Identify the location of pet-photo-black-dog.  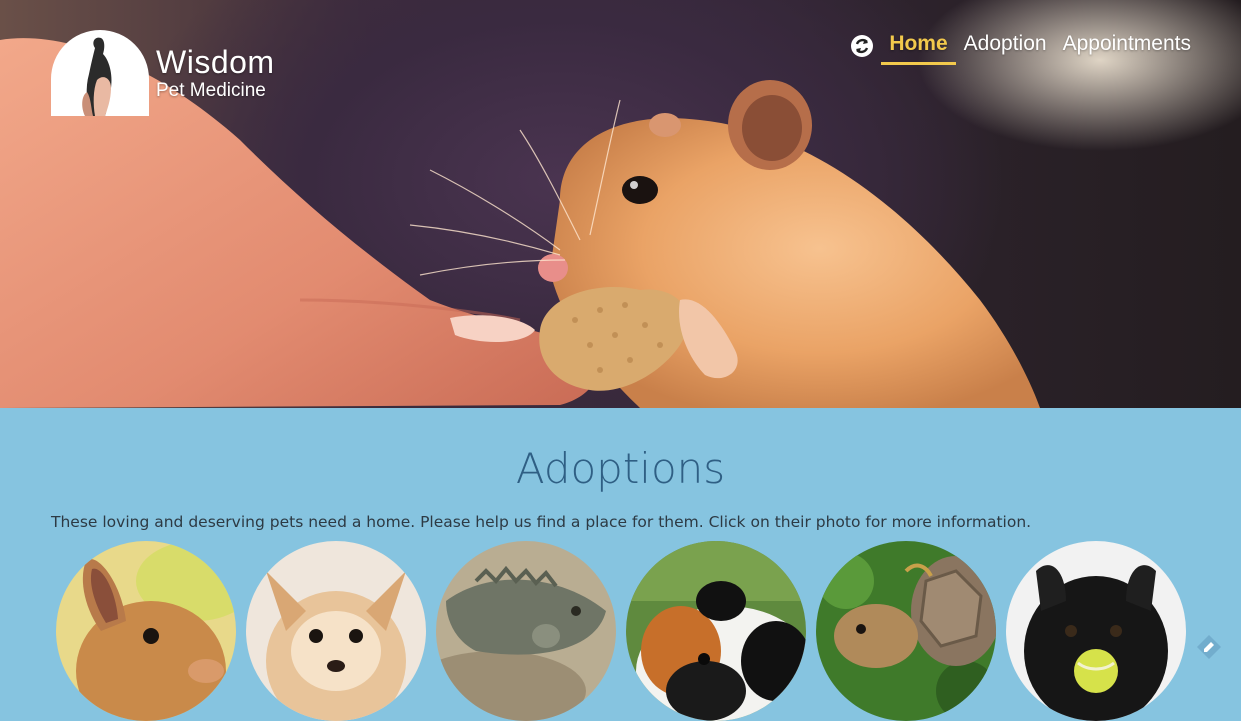
(1096, 631).